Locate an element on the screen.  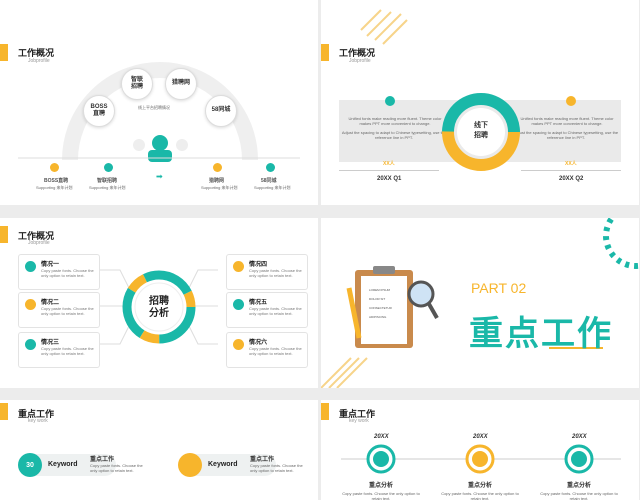
calendar-icon: 30 is located at coordinates (30, 465).